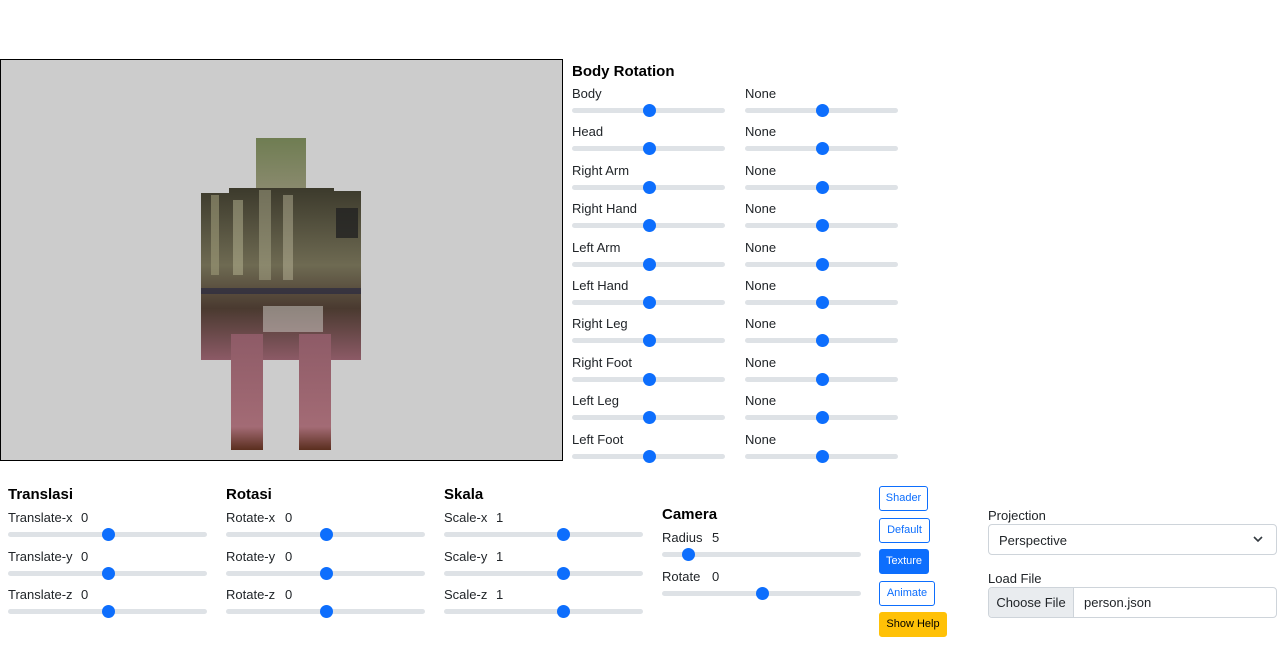  Describe the element at coordinates (251, 594) in the screenshot. I see `rotasi-label-rotate-z: Rotate-z` at that location.